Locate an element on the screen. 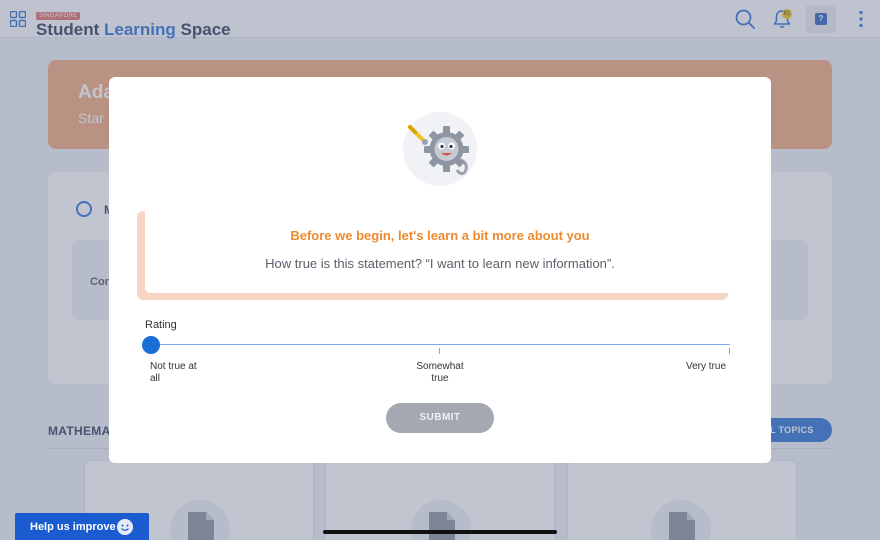 The image size is (880, 540). option-label-line: all is located at coordinates (155, 378).